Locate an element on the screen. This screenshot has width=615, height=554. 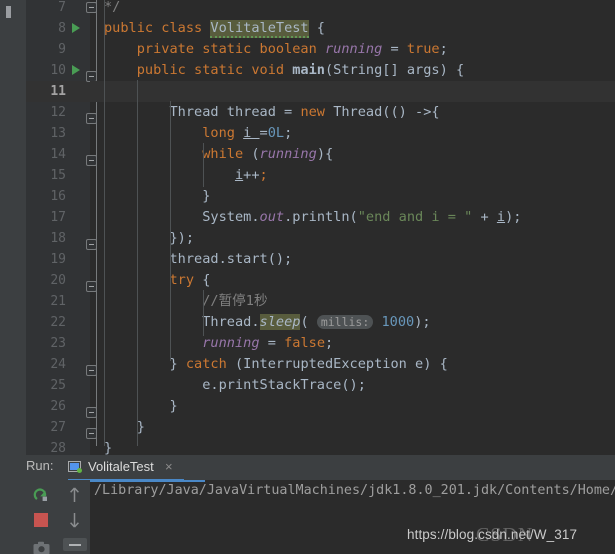
line-number: 22 is located at coordinates (58, 322).